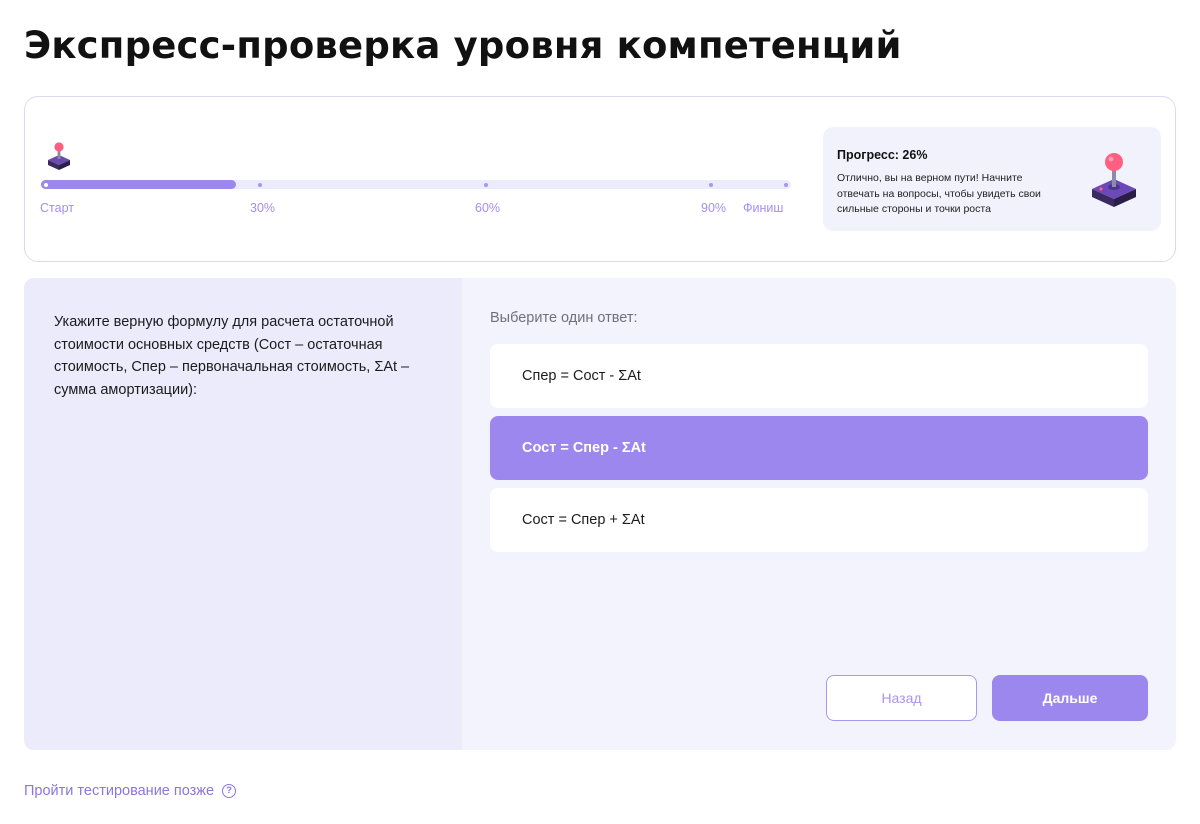 The height and width of the screenshot is (824, 1200). Describe the element at coordinates (119, 791) in the screenshot. I see `take-later-label: Пройти тестирование позже` at that location.